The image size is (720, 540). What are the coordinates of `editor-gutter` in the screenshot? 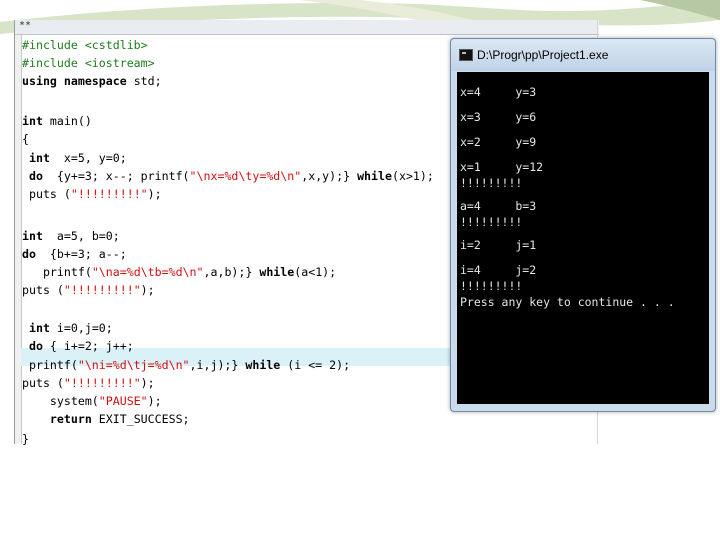 It's located at (18, 239).